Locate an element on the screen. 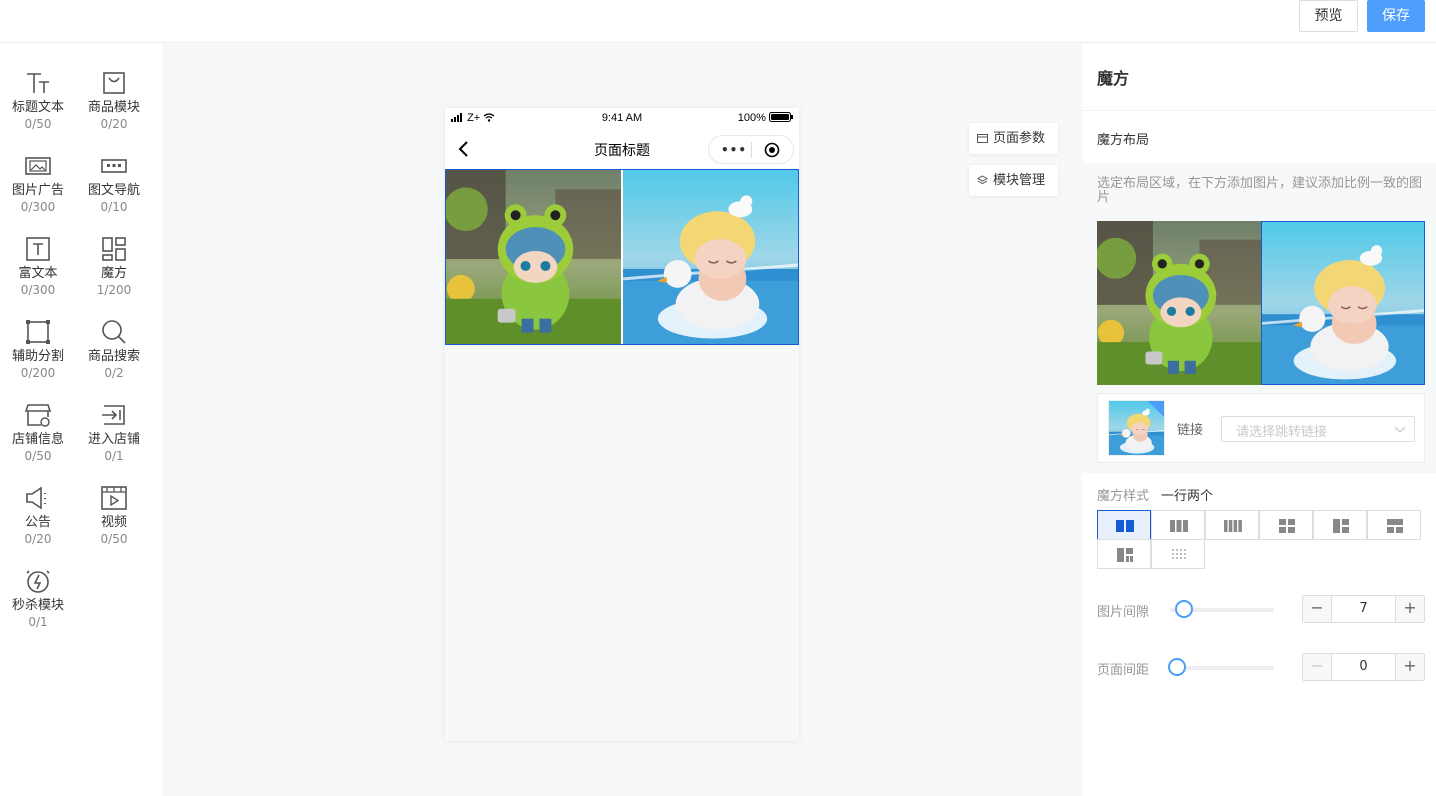 The width and height of the screenshot is (1436, 796). section-title: 魔方布局 is located at coordinates (1123, 140).